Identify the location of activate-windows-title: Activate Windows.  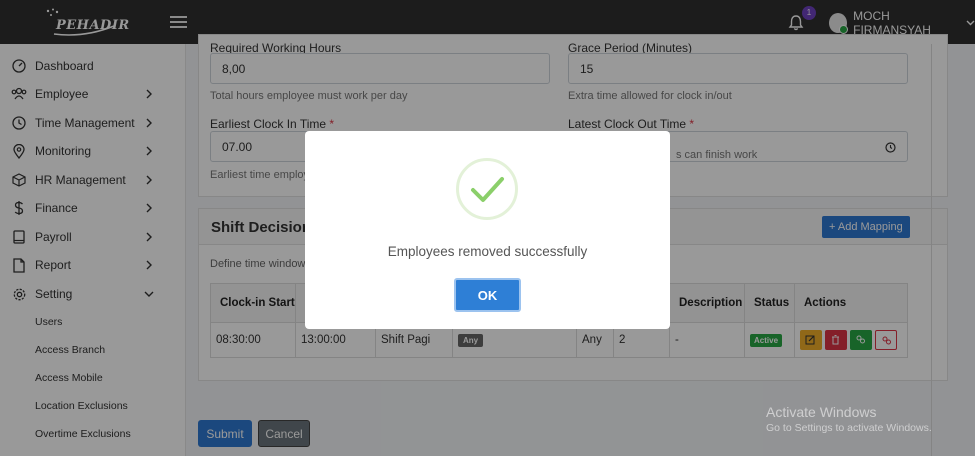
(821, 412).